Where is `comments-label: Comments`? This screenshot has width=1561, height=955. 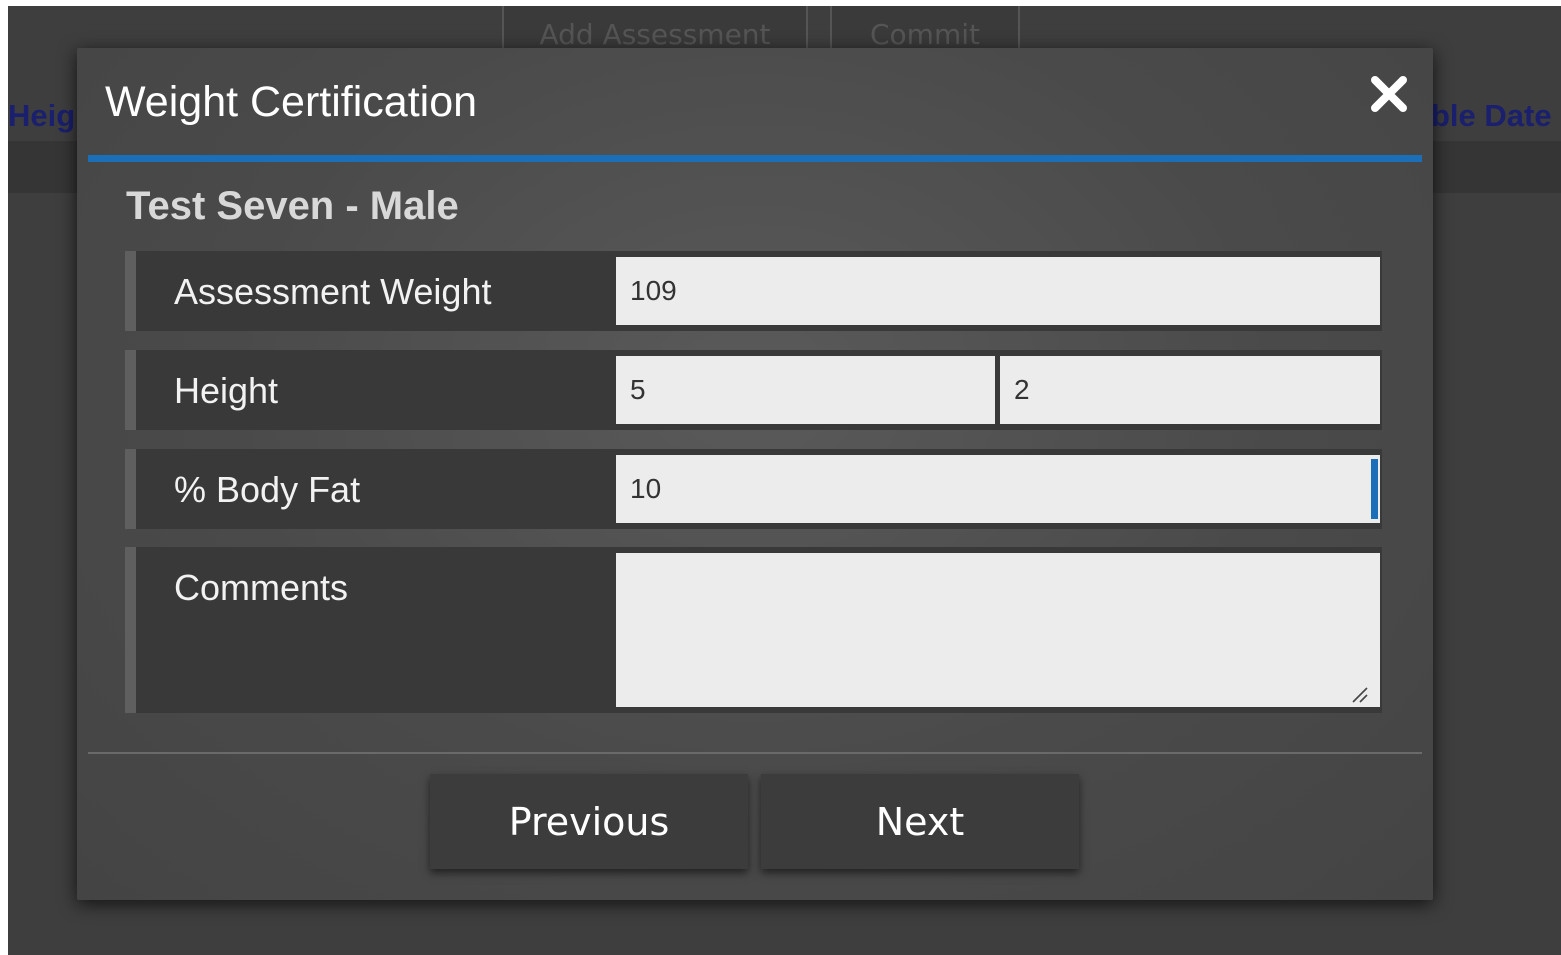
comments-label: Comments is located at coordinates (261, 587).